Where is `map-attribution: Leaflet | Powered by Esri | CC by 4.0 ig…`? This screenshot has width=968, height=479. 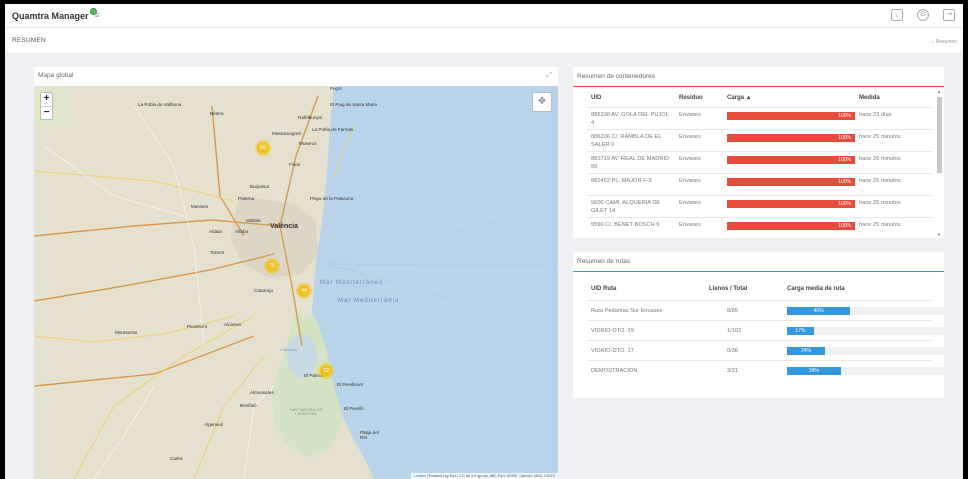
map-attribution: Leaflet | Powered by Esri | CC by 4.0 ig… is located at coordinates (484, 476).